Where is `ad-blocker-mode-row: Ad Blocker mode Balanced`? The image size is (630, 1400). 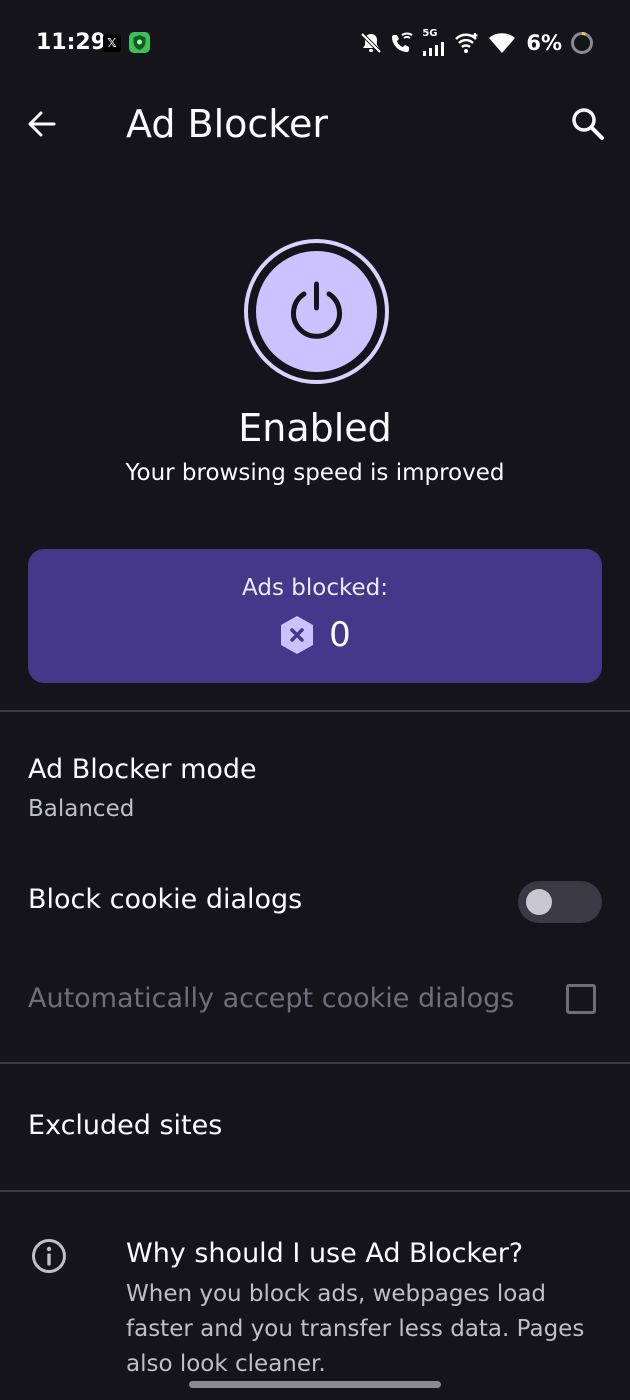 ad-blocker-mode-row: Ad Blocker mode Balanced is located at coordinates (315, 792).